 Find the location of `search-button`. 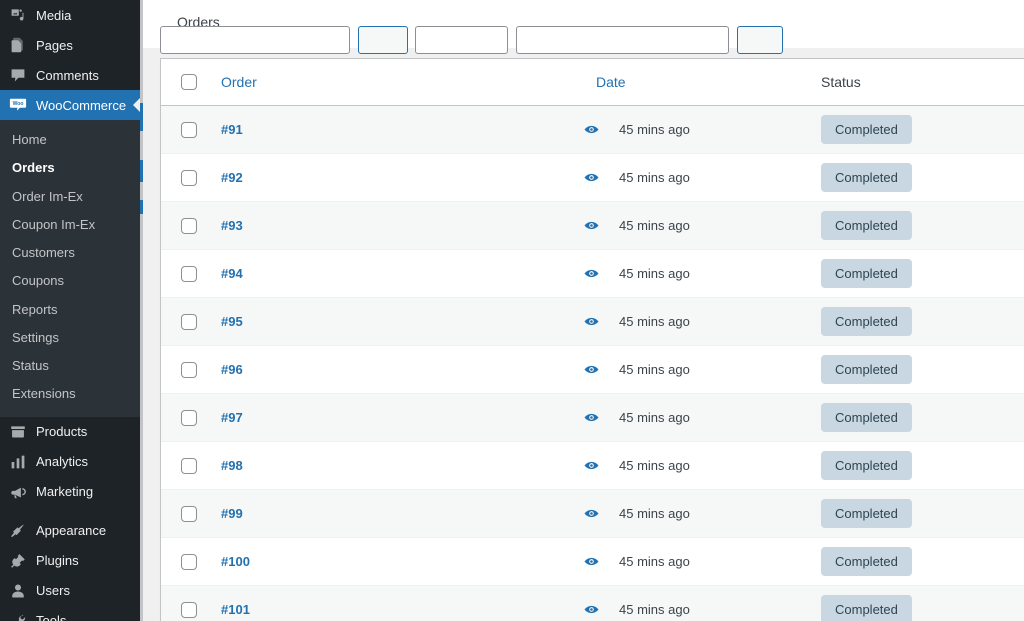

search-button is located at coordinates (383, 40).